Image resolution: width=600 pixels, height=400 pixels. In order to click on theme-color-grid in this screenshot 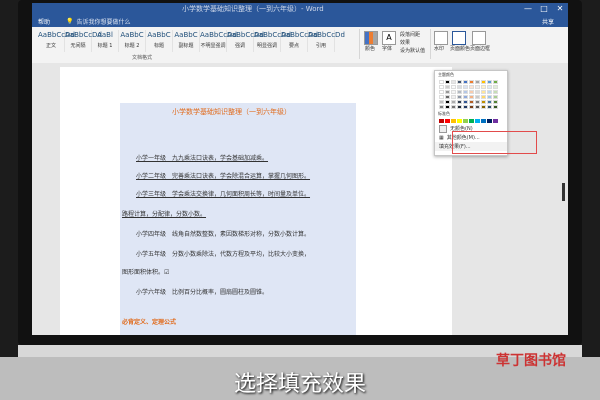, I will do `click(471, 94)`.